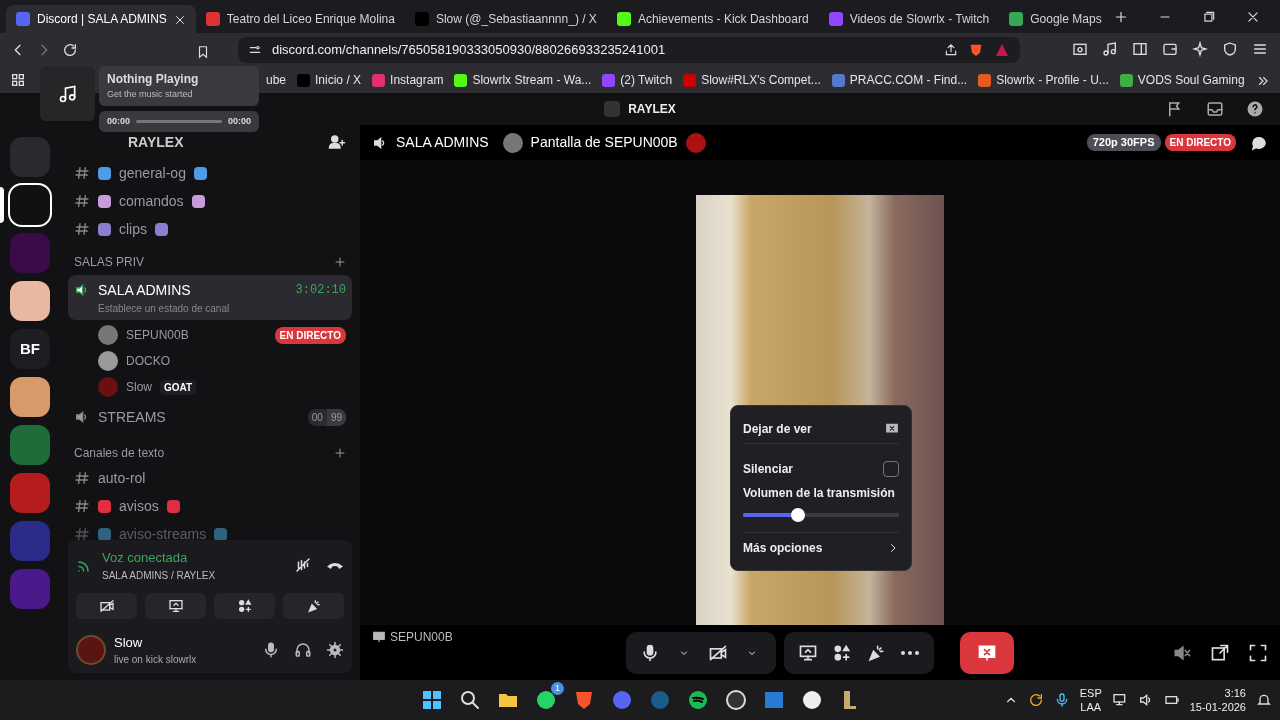 This screenshot has height=720, width=1280. What do you see at coordinates (1090, 707) in the screenshot?
I see `keyboard-layout: LAA` at bounding box center [1090, 707].